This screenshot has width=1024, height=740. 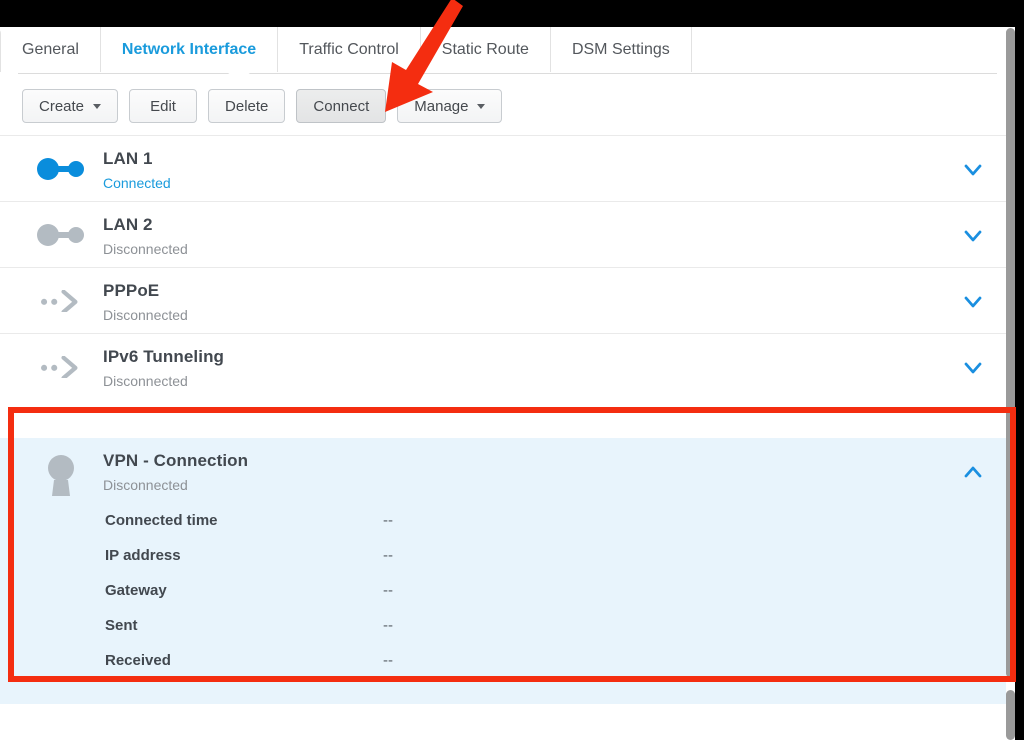 What do you see at coordinates (503, 558) in the screenshot?
I see `detail-row: IP address --` at bounding box center [503, 558].